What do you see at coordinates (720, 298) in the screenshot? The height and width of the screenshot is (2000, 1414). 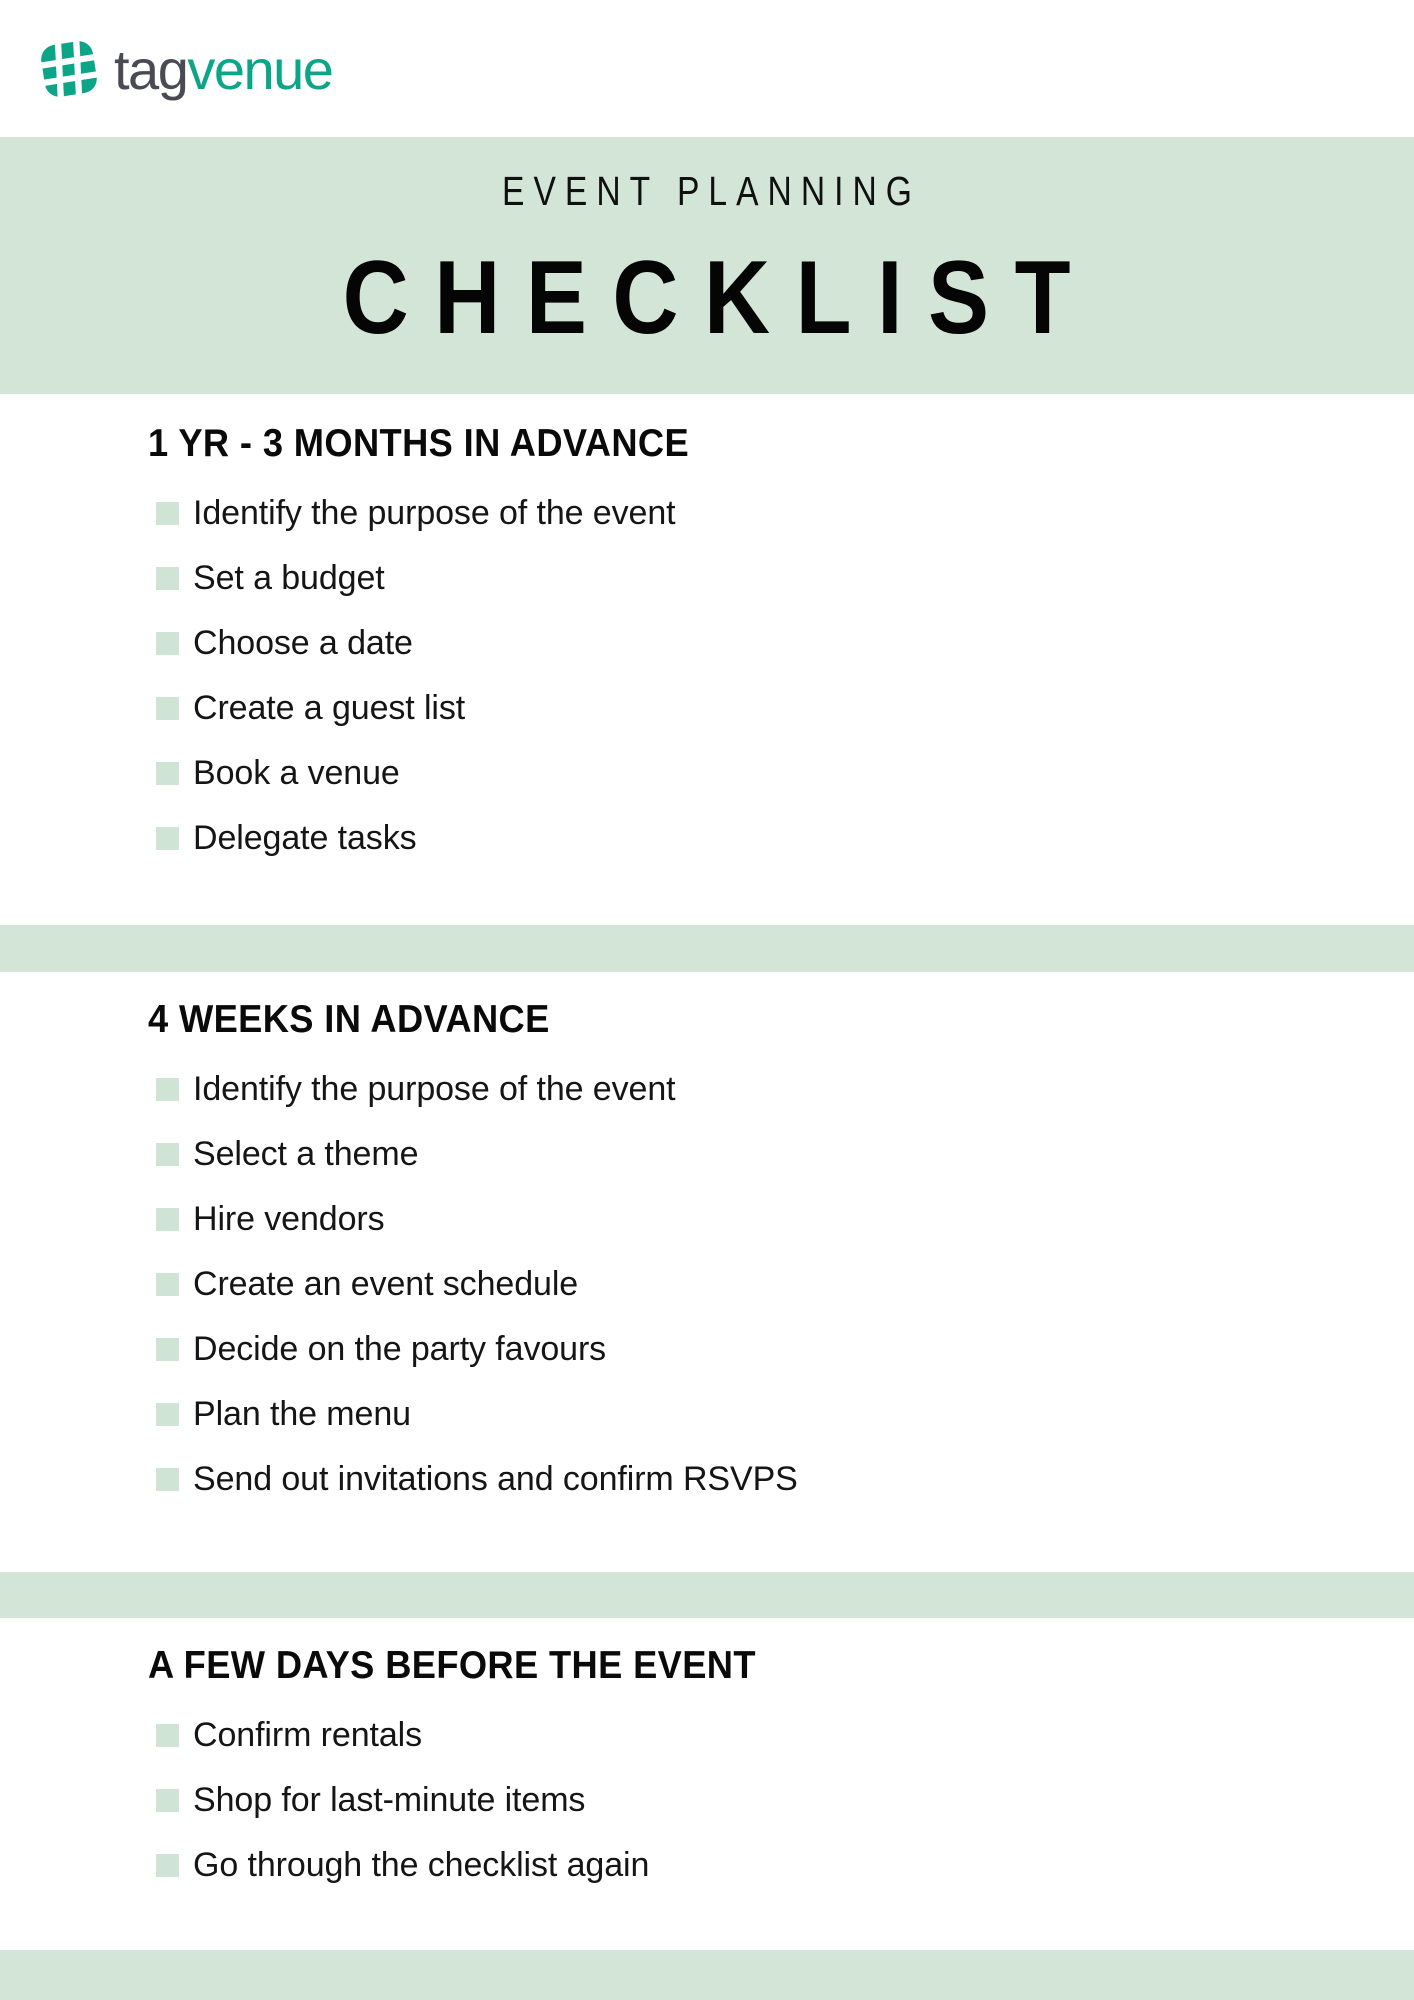 I see `page-title: CHECKLIST` at bounding box center [720, 298].